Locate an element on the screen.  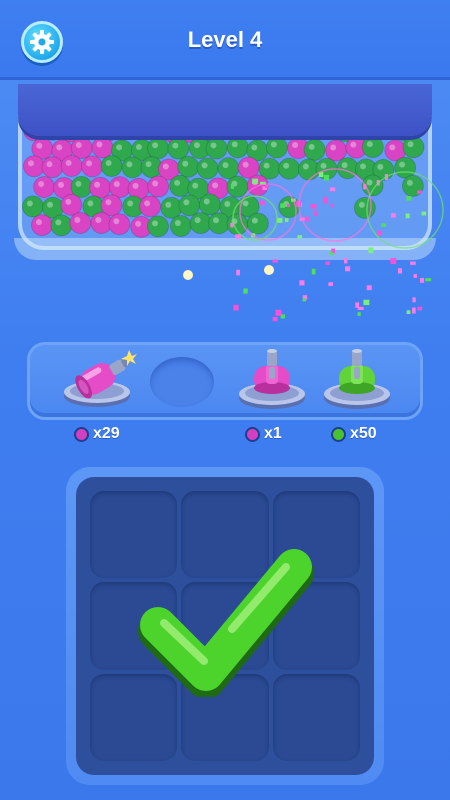
ammo-counter-pink-1: x29 is located at coordinates (97, 434).